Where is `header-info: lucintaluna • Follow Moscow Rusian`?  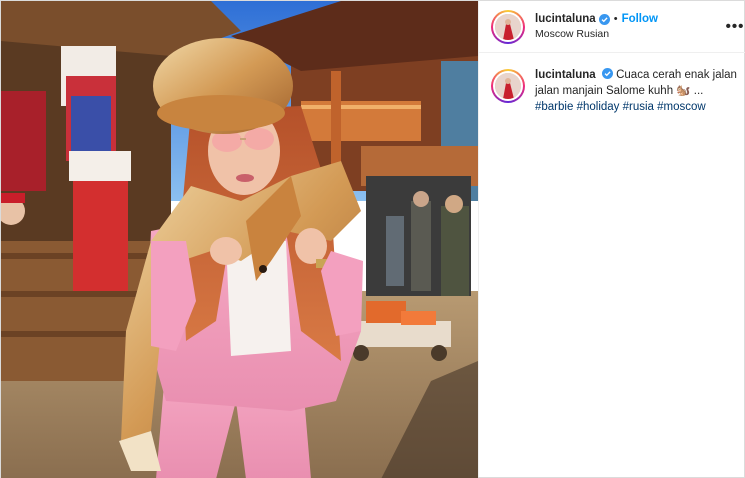 header-info: lucintaluna • Follow Moscow Rusian is located at coordinates (629, 26).